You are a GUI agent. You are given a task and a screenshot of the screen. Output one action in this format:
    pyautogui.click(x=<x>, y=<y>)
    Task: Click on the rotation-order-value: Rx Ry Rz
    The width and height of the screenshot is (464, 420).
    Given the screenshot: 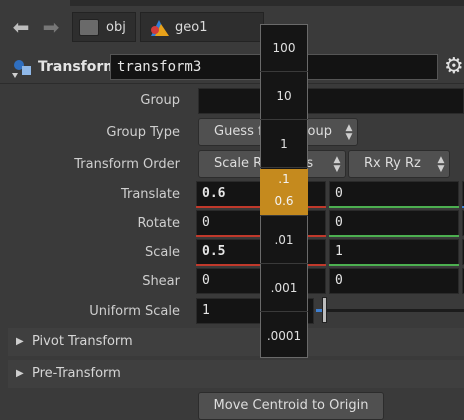 What is the action you would take?
    pyautogui.click(x=392, y=163)
    